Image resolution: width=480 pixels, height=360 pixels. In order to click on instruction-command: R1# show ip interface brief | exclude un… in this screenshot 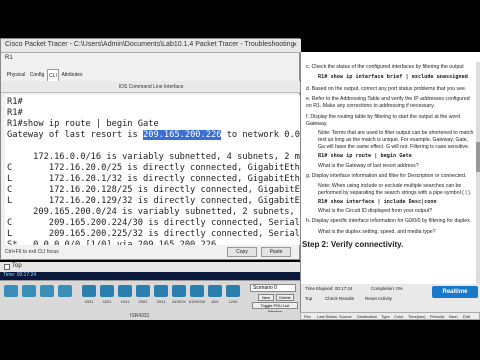, I will do `click(393, 77)`.